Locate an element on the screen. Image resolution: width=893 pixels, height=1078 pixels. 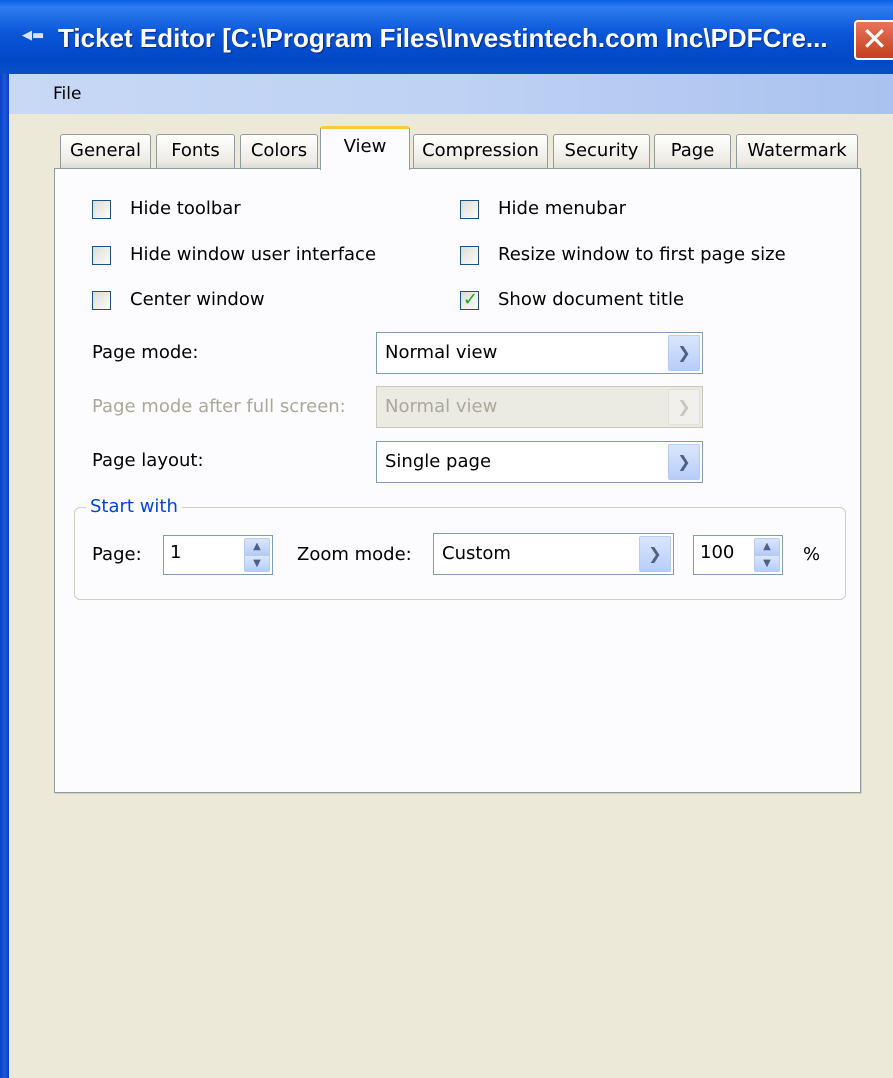
page-mode-fullscreen-select: Normal view ❯ is located at coordinates (539, 407).